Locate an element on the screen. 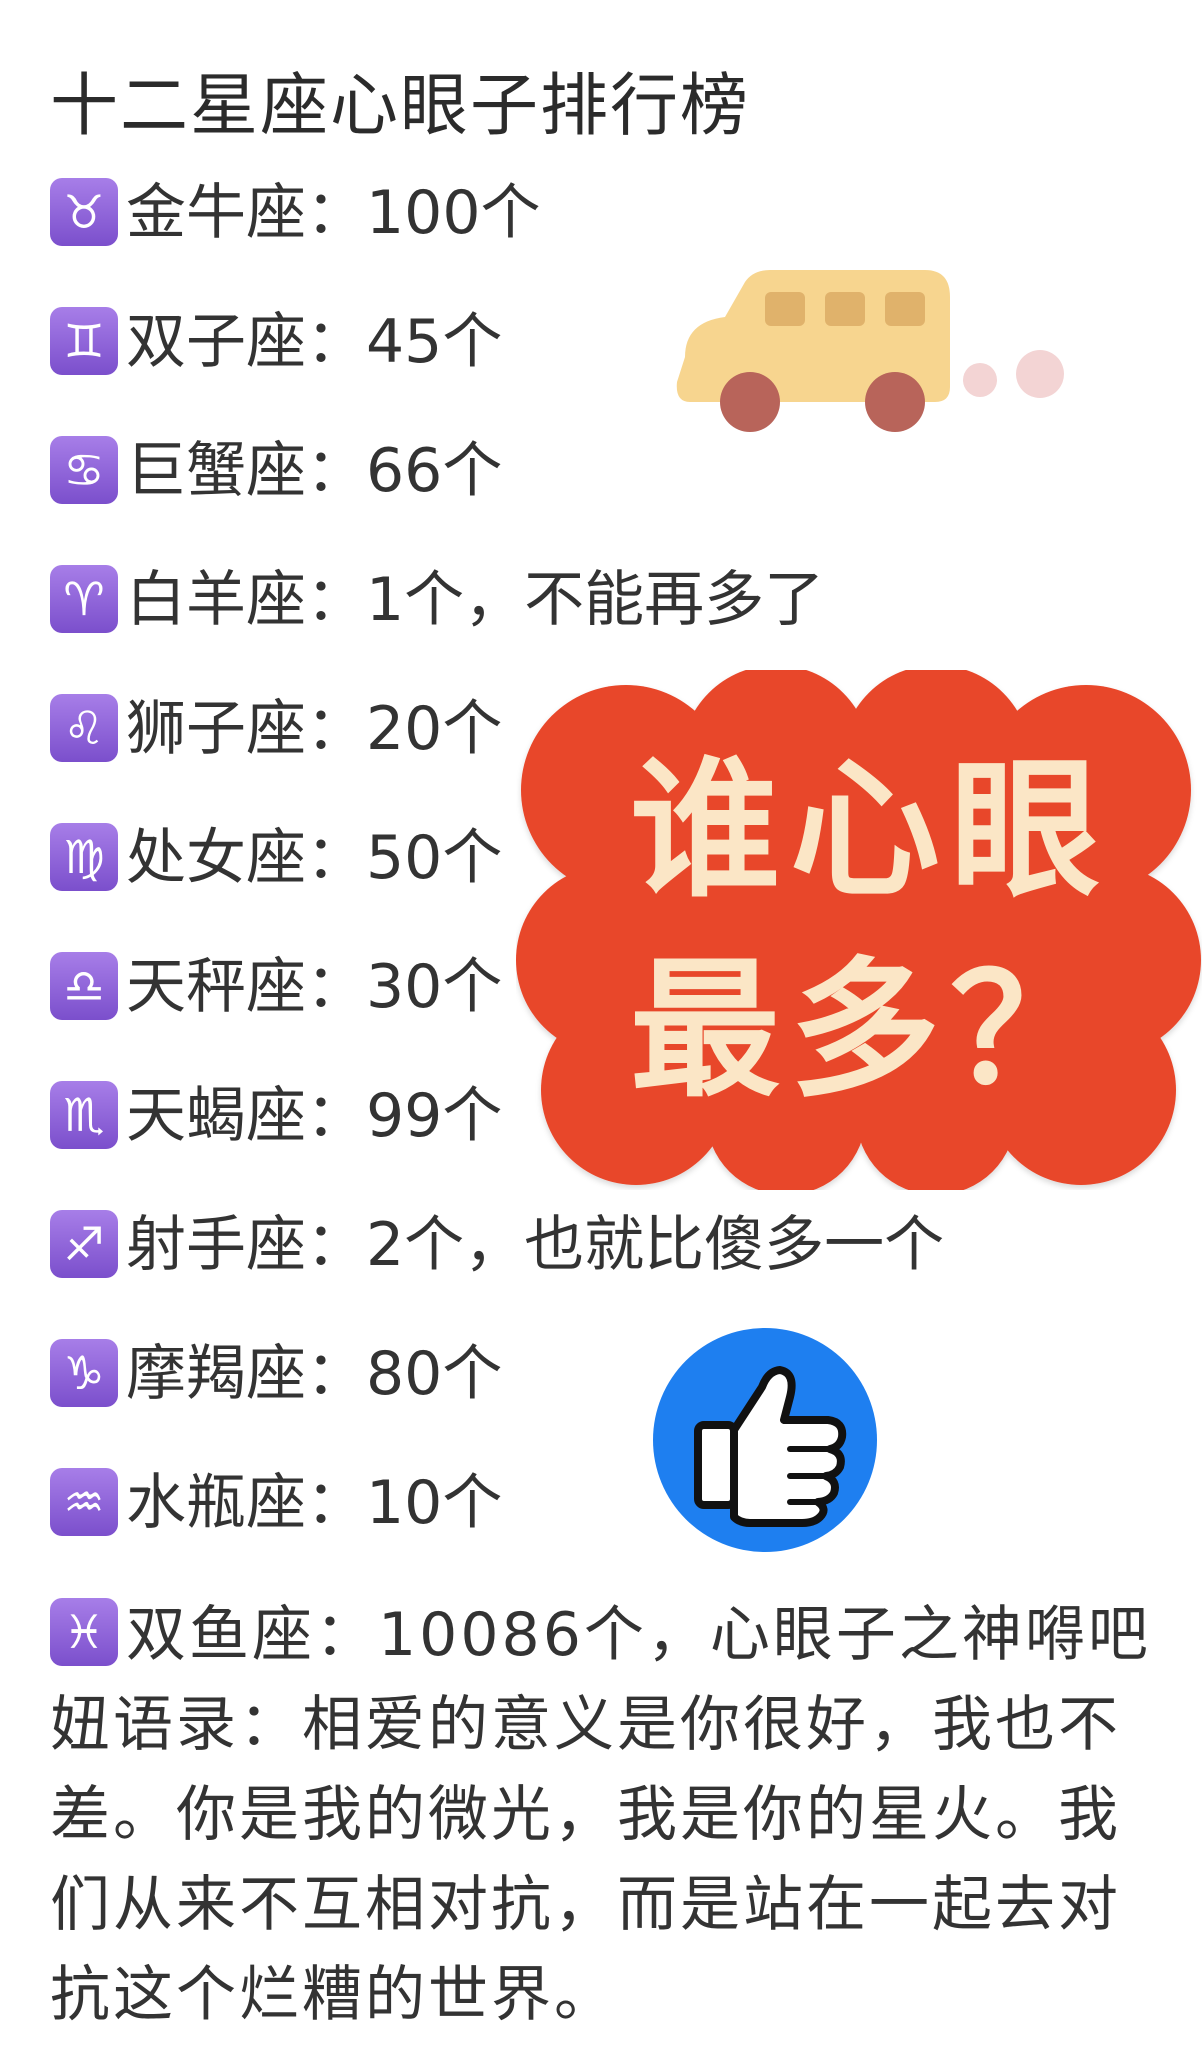 The image size is (1202, 2048). list-item-sagittarius: ♐ 射手座：2个，也就比傻多一个 is located at coordinates (497, 1270).